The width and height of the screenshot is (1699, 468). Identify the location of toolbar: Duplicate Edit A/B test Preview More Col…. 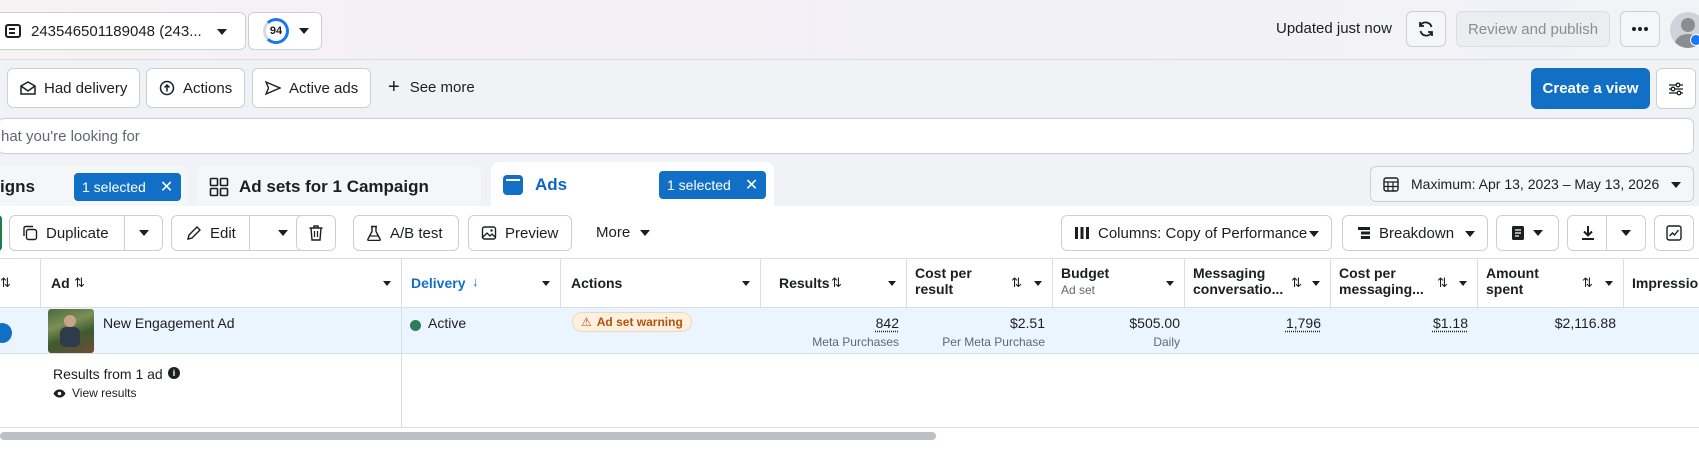
(849, 232).